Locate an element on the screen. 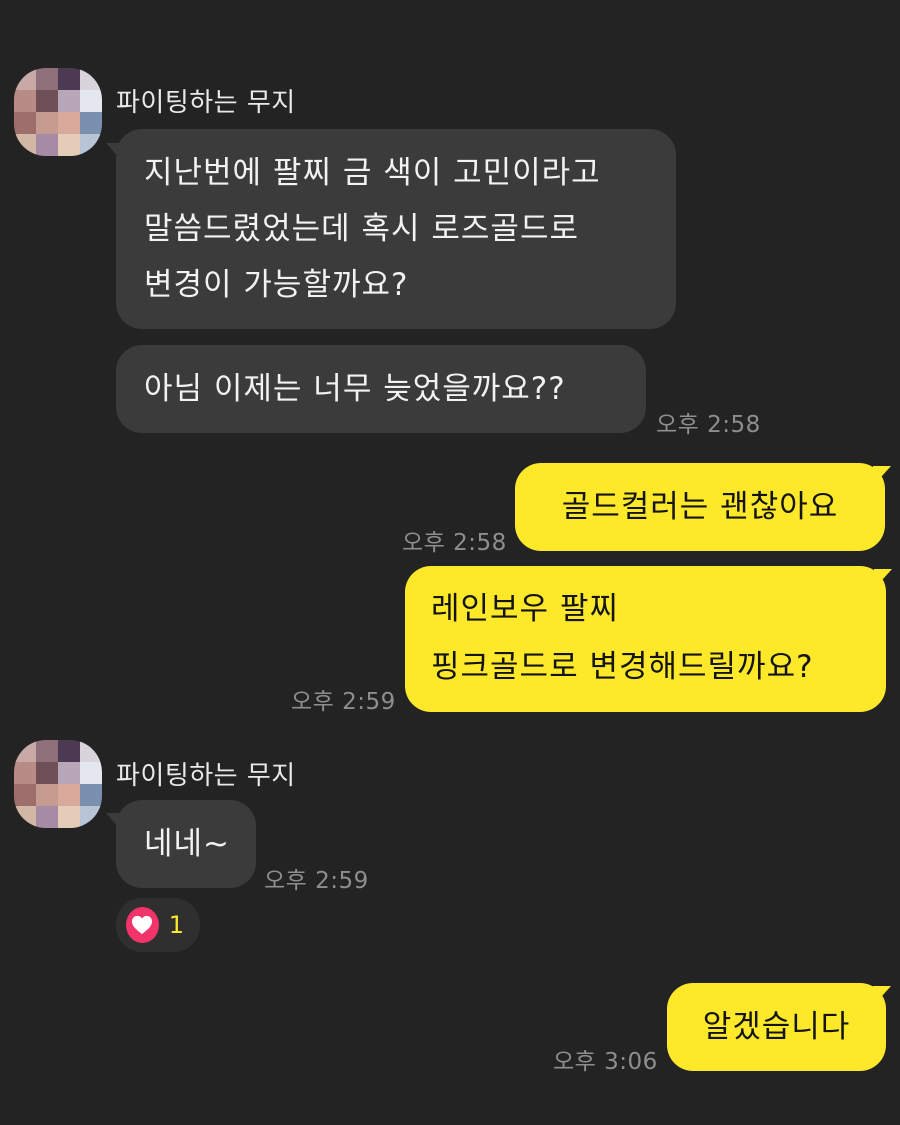 Image resolution: width=900 pixels, height=1125 pixels. outgoing-message-bubble: 레인보우 팔찌 핑크골드로 변경해드릴까요? is located at coordinates (645, 639).